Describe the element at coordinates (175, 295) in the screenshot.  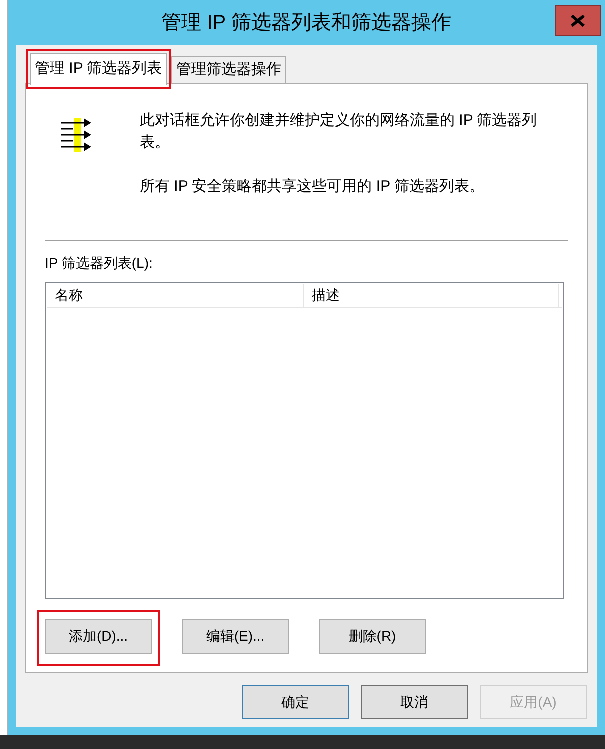
I see `column-header: 名称` at that location.